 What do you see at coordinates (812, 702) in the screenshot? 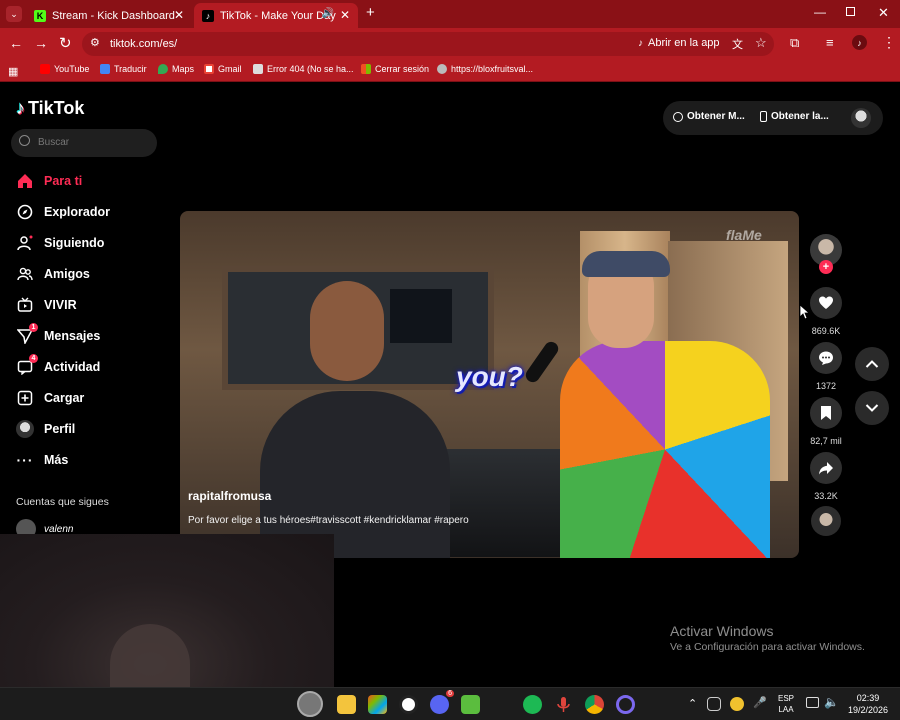
I see `network-icon` at bounding box center [812, 702].